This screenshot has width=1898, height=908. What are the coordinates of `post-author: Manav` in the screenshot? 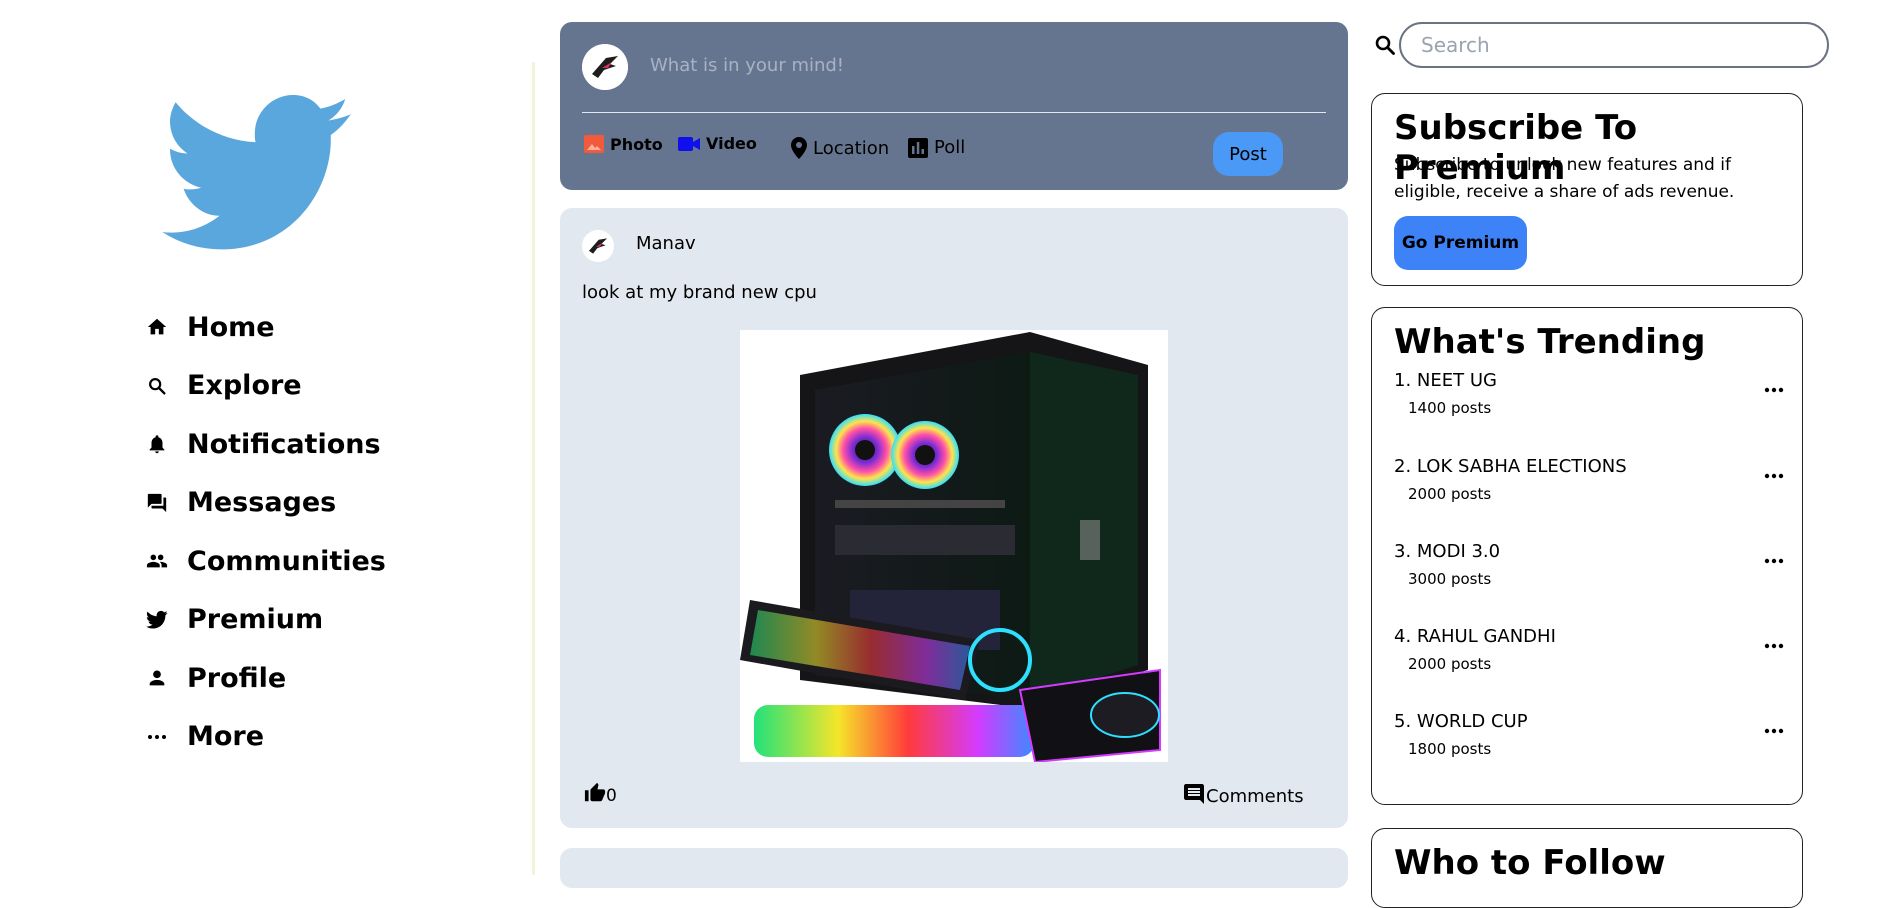 It's located at (666, 243).